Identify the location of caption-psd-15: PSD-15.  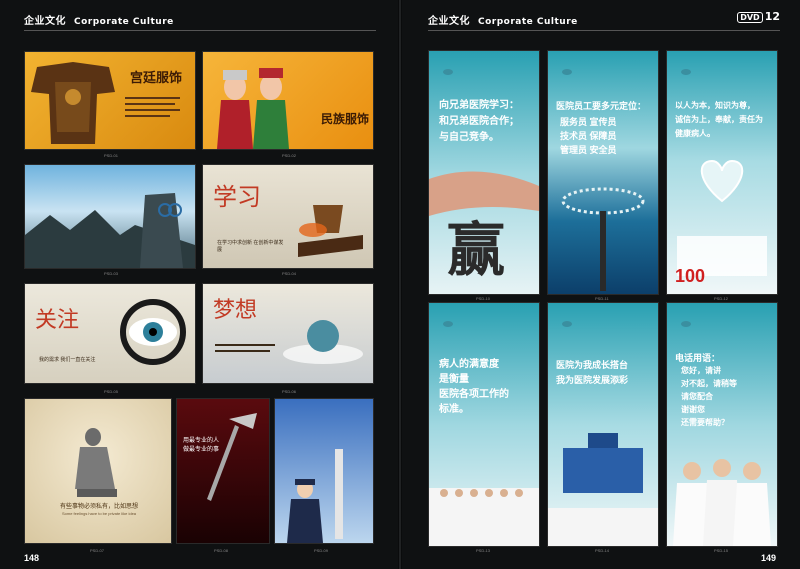
(721, 550).